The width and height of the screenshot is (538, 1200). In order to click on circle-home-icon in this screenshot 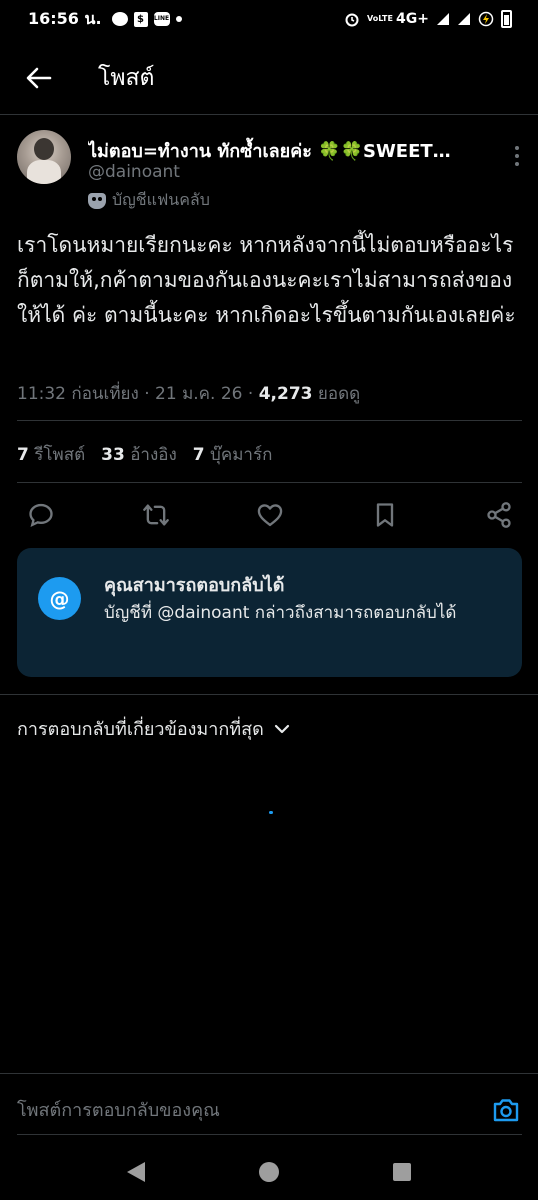, I will do `click(268, 1172)`.